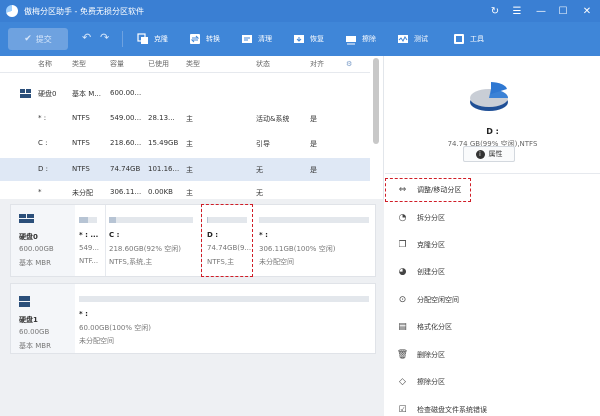  What do you see at coordinates (247, 39) in the screenshot?
I see `cleanup-icon` at bounding box center [247, 39].